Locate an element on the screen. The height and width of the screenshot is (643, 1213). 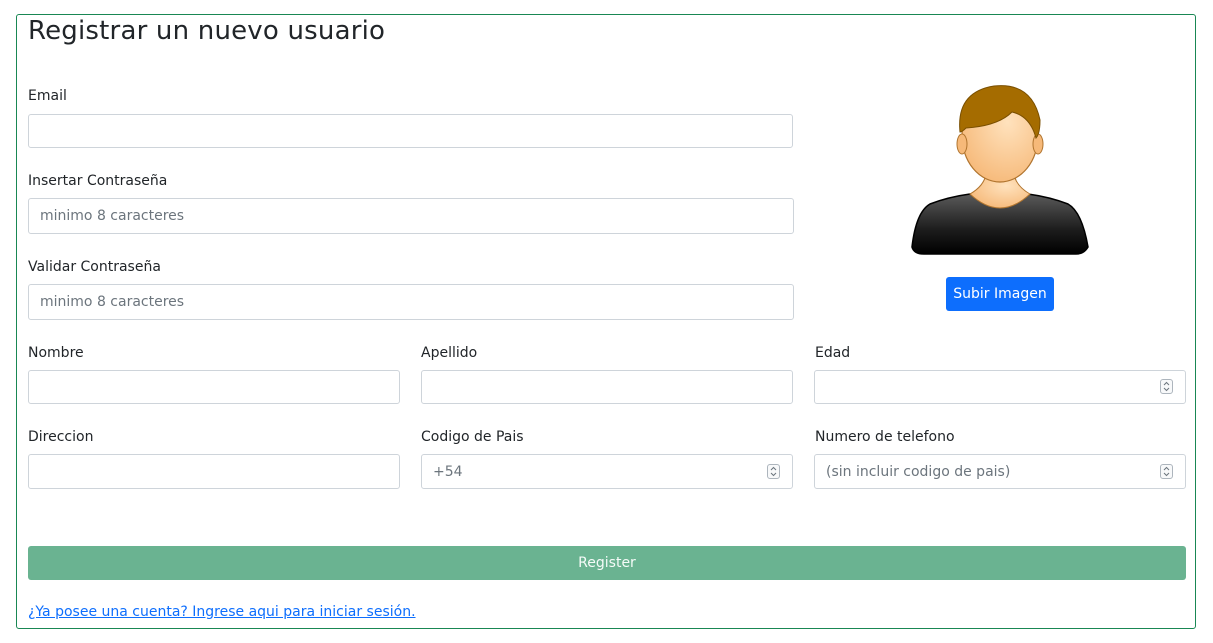
page-title: Registrar un nuevo usuario is located at coordinates (207, 31).